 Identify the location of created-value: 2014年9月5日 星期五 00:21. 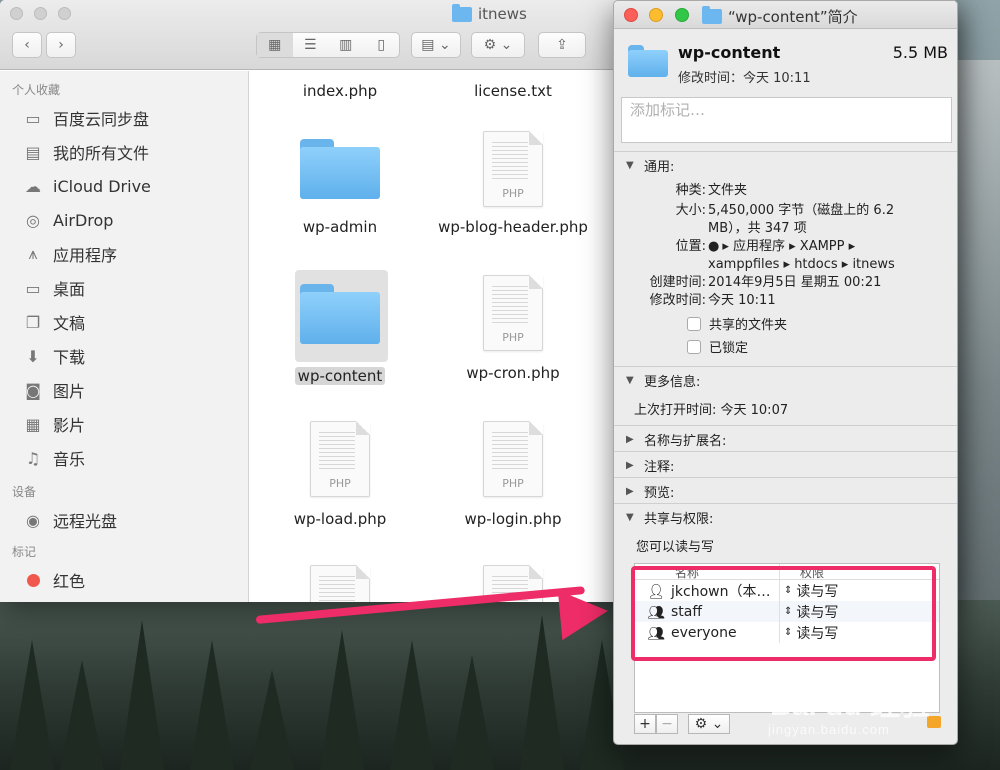
(795, 282).